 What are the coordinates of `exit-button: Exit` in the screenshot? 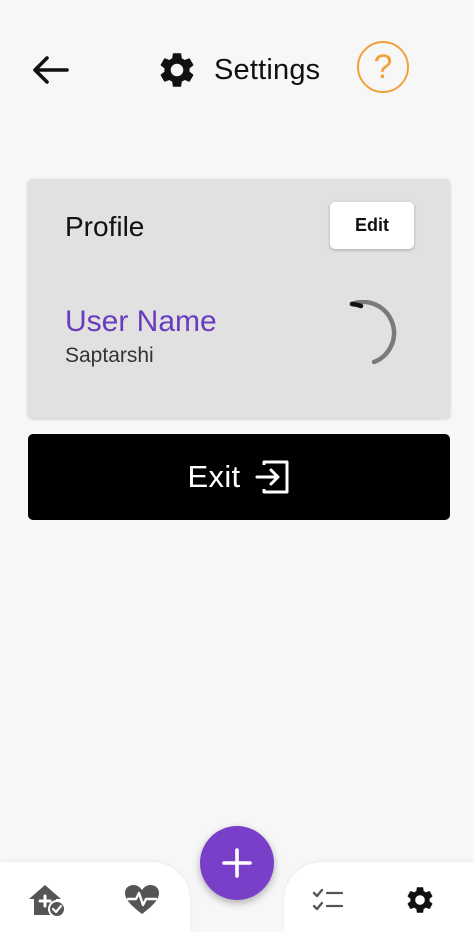 It's located at (239, 477).